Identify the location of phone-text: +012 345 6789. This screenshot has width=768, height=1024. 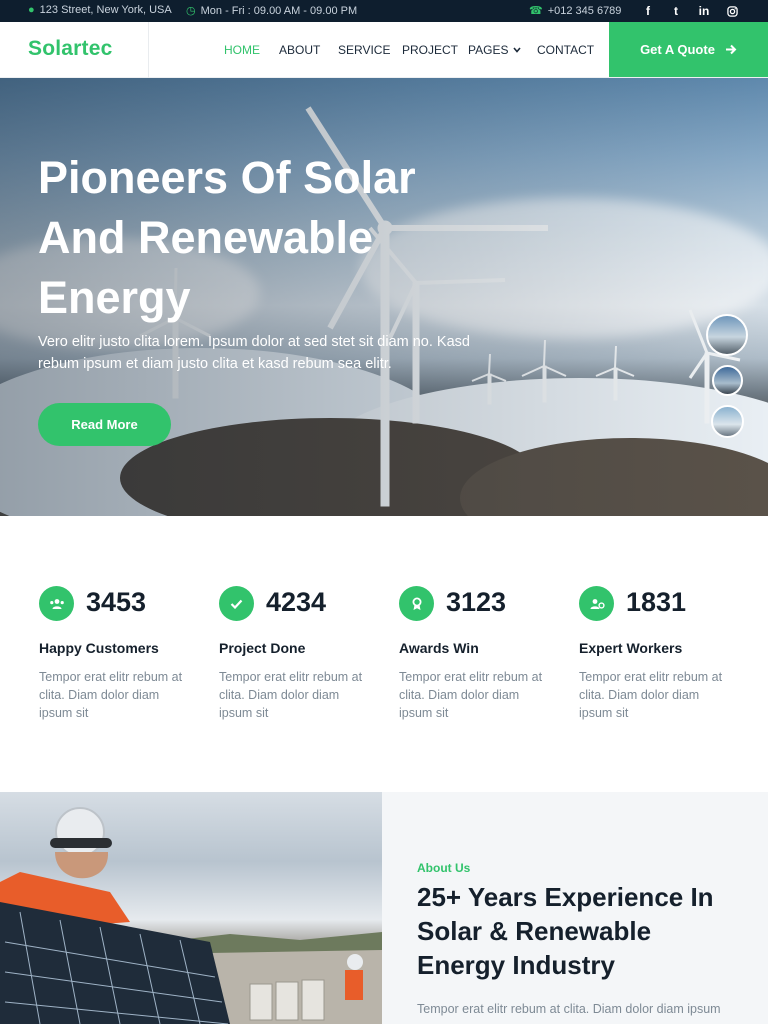
(584, 10).